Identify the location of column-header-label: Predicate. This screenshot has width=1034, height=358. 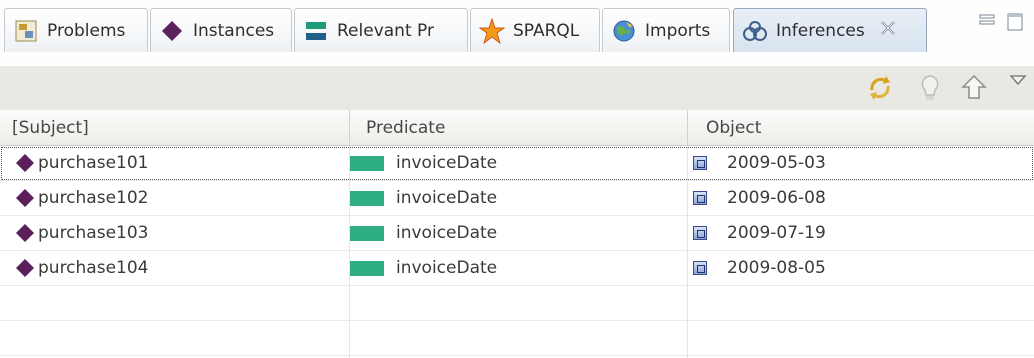
(406, 128).